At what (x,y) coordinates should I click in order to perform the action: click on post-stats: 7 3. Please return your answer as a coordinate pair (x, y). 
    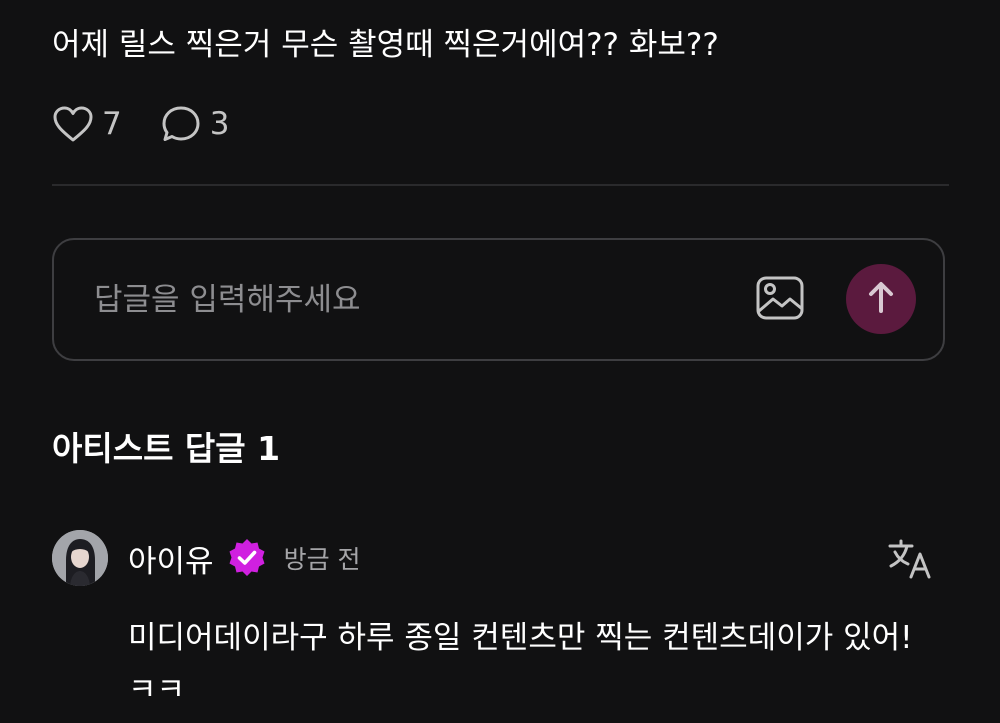
    Looking at the image, I should click on (159, 124).